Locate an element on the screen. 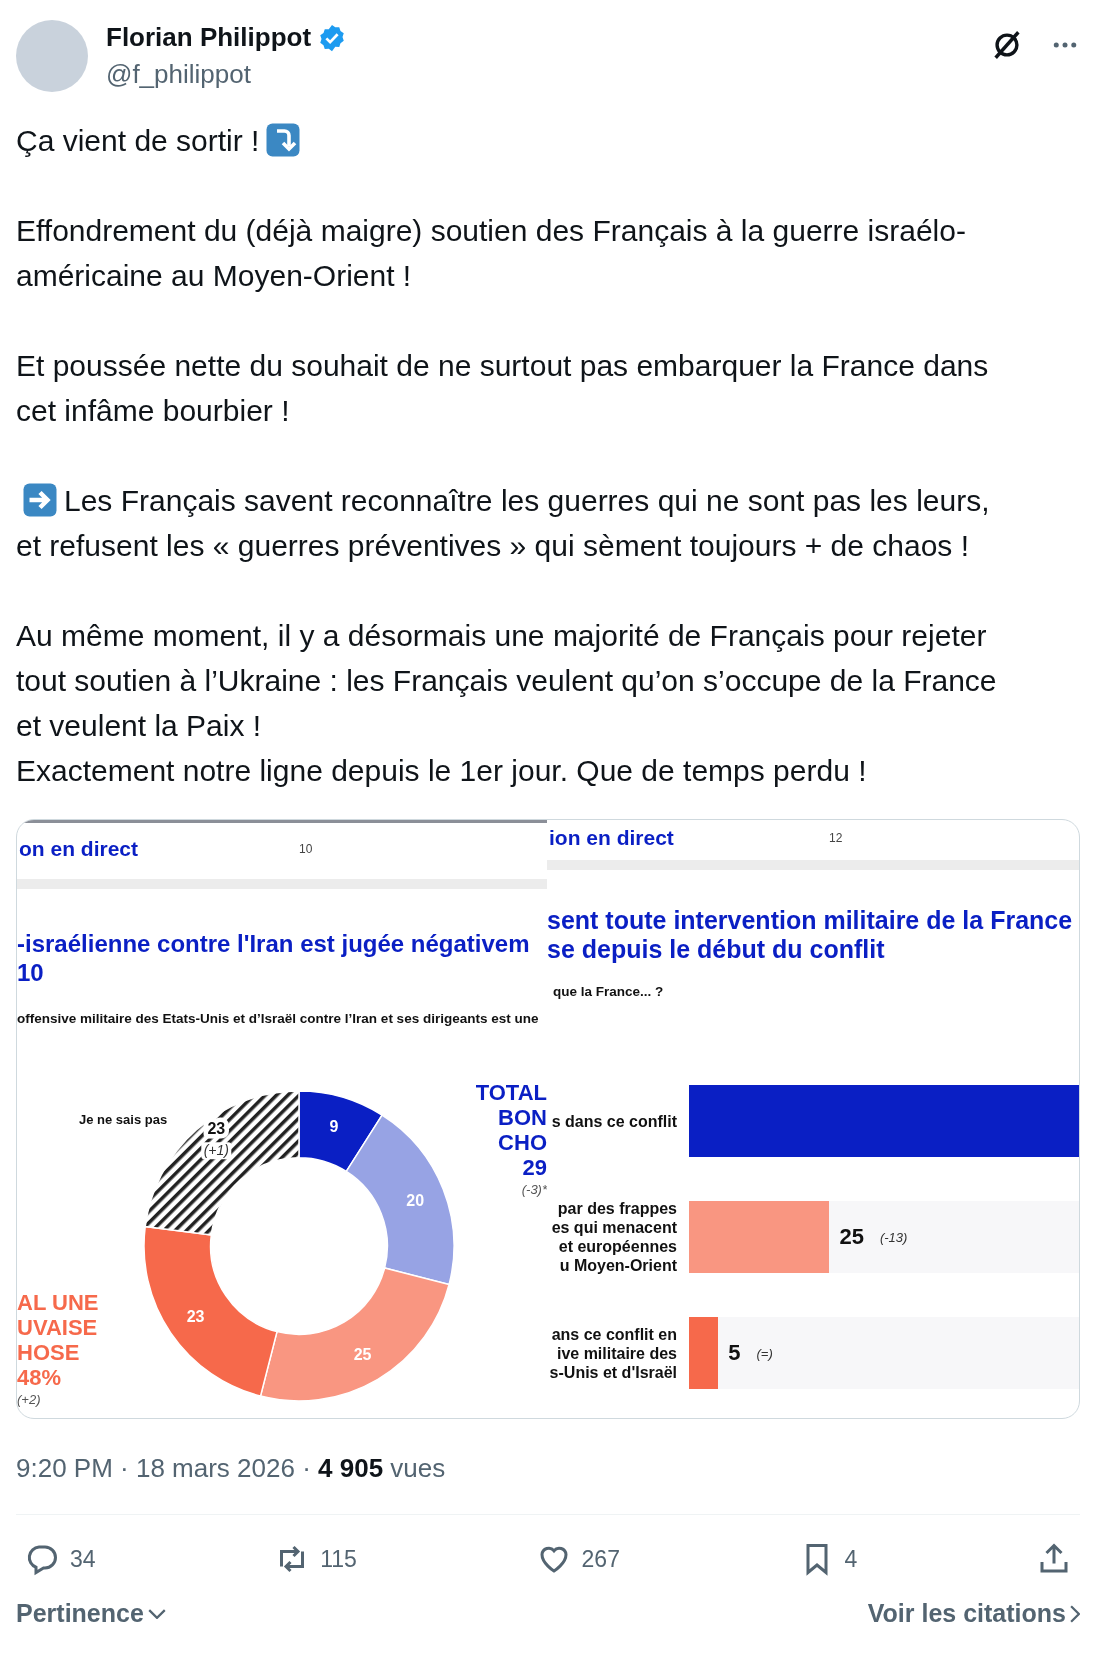 The width and height of the screenshot is (1096, 1657). change-label: (+2) is located at coordinates (29, 1400).